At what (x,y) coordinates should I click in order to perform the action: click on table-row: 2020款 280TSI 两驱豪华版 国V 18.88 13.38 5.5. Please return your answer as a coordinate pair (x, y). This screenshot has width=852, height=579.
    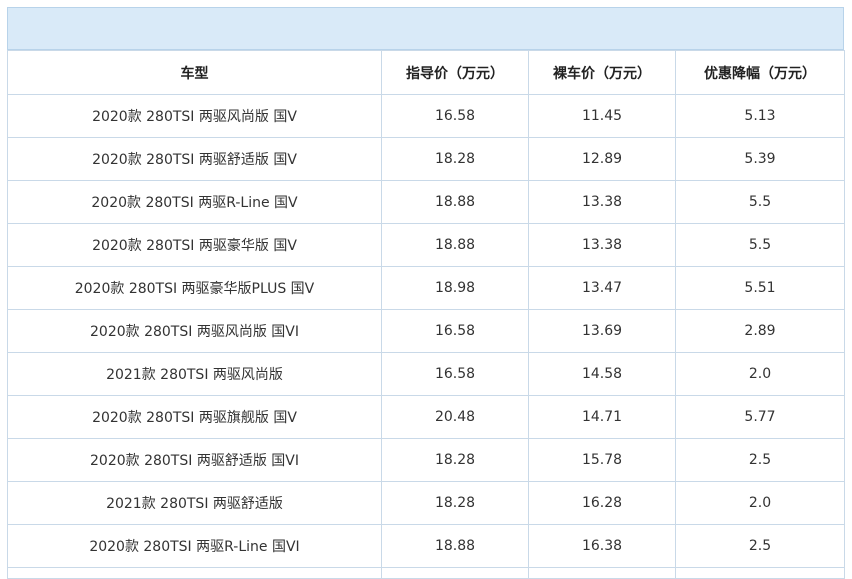
    Looking at the image, I should click on (426, 245).